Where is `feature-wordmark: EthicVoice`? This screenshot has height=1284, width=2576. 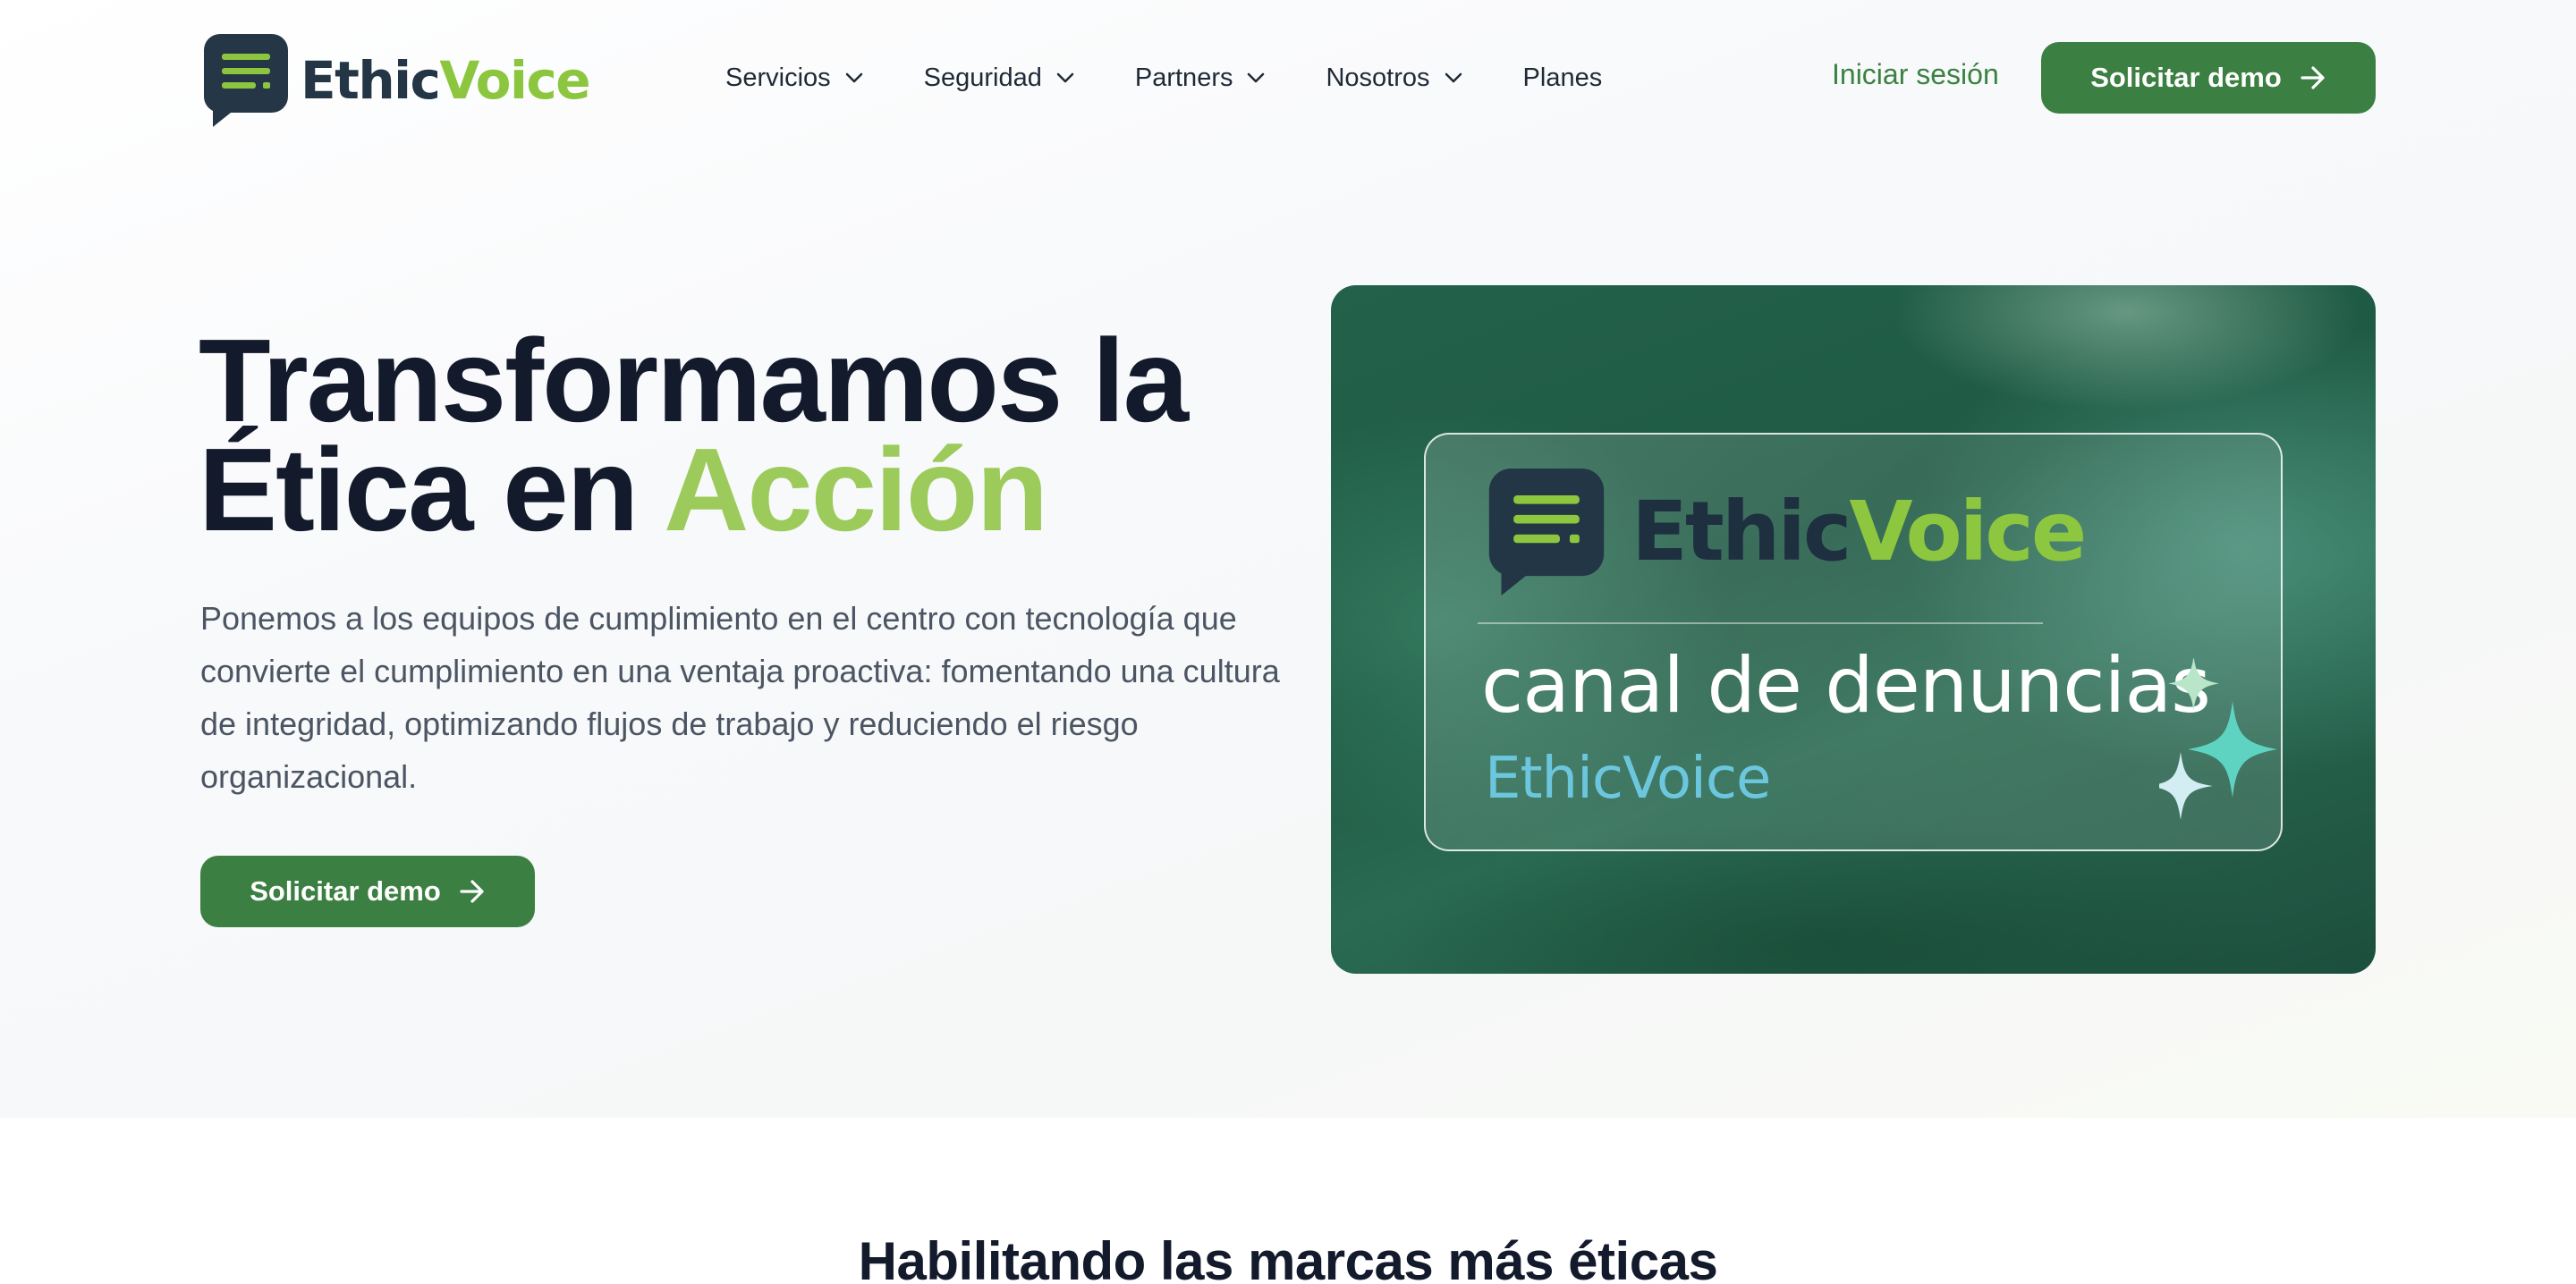
feature-wordmark: EthicVoice is located at coordinates (1859, 532).